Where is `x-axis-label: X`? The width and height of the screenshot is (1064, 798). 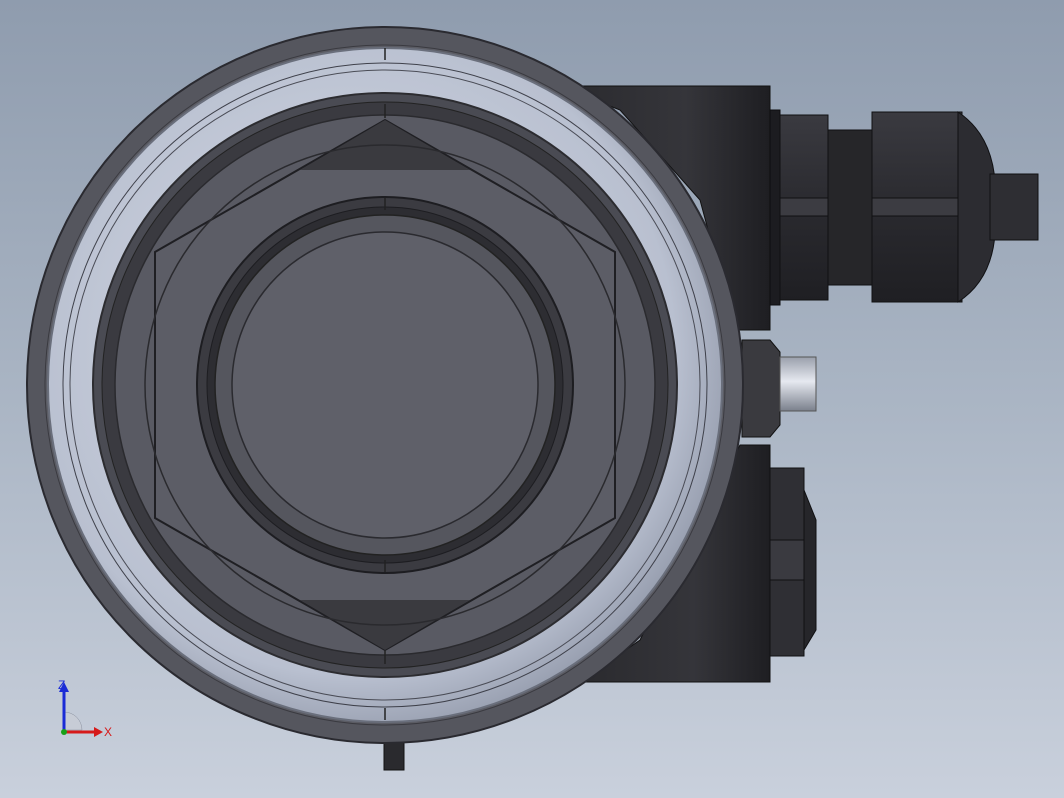
x-axis-label: X is located at coordinates (108, 732).